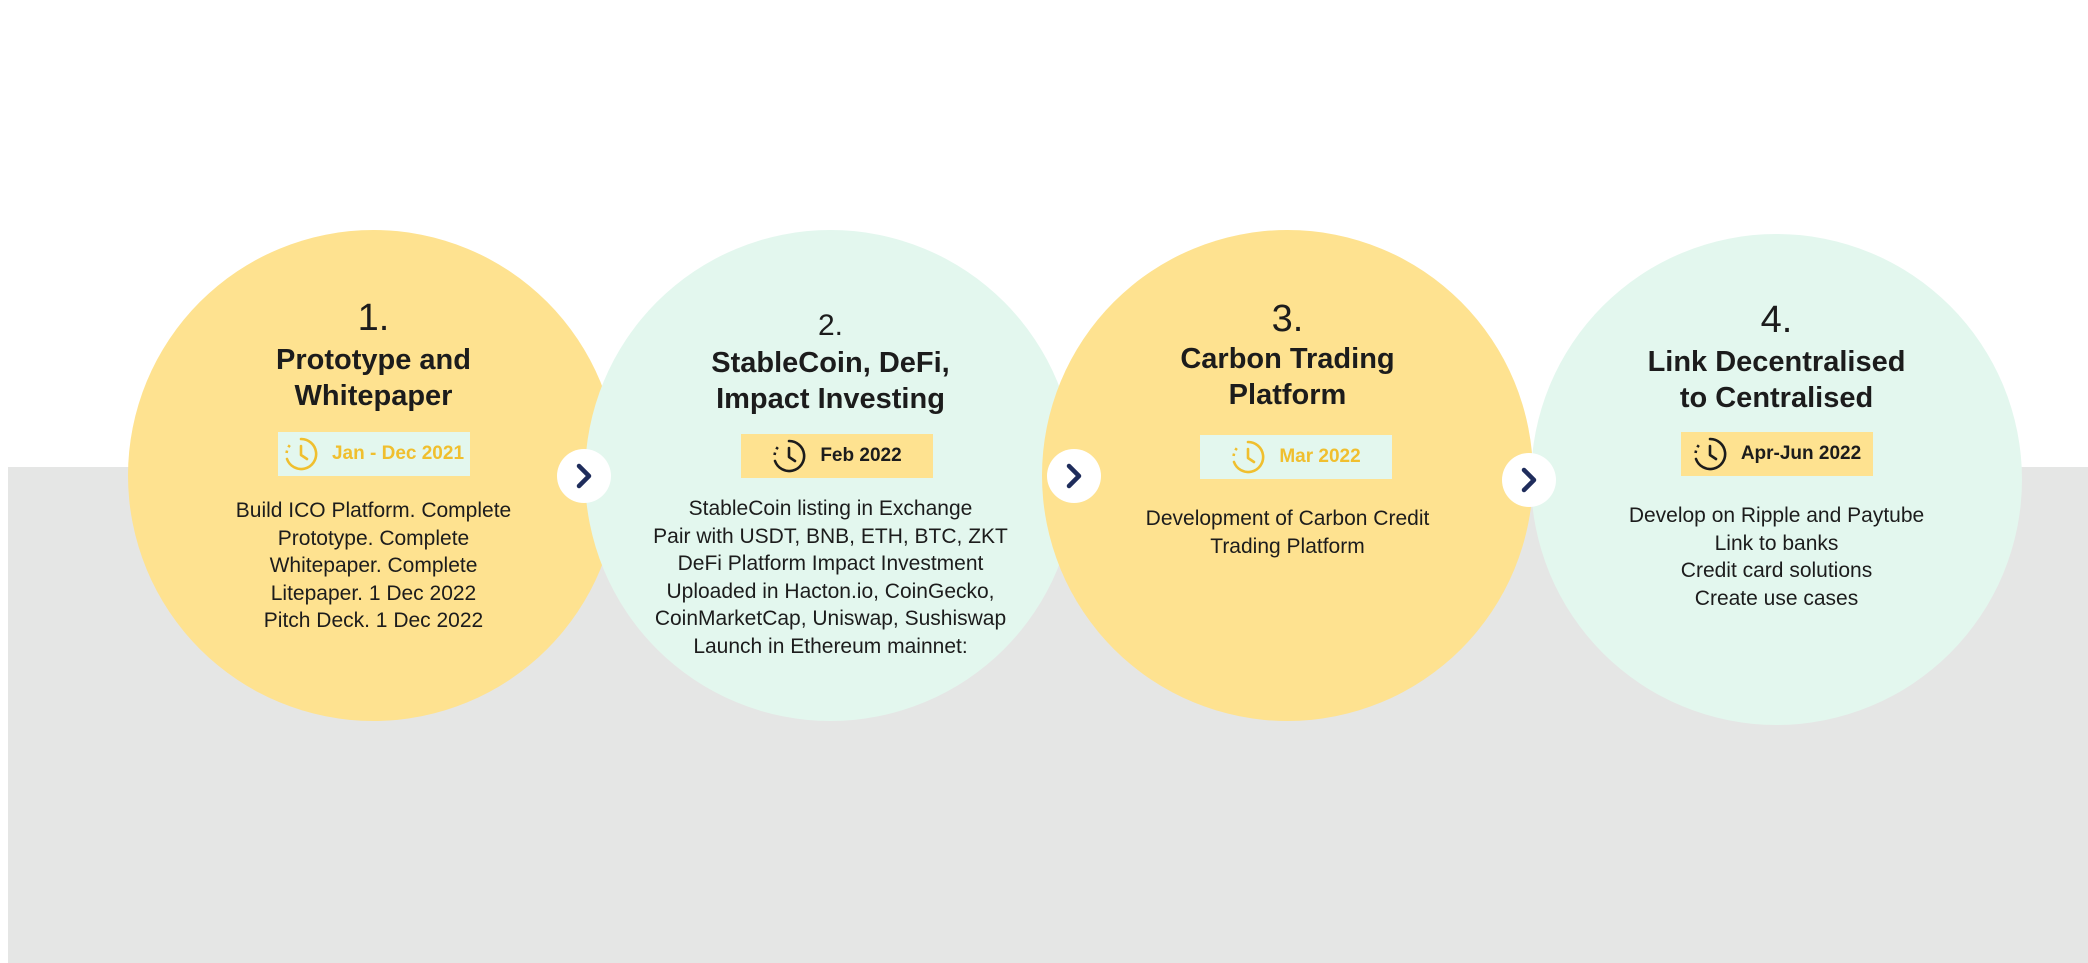  I want to click on description-line: Whitepaper. Complete, so click(373, 565).